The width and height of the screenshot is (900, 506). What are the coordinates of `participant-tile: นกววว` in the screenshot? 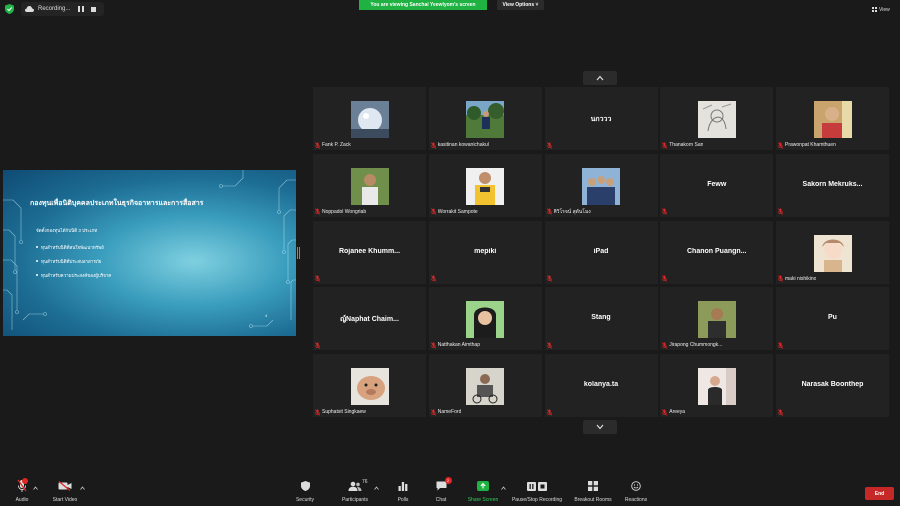 It's located at (601, 118).